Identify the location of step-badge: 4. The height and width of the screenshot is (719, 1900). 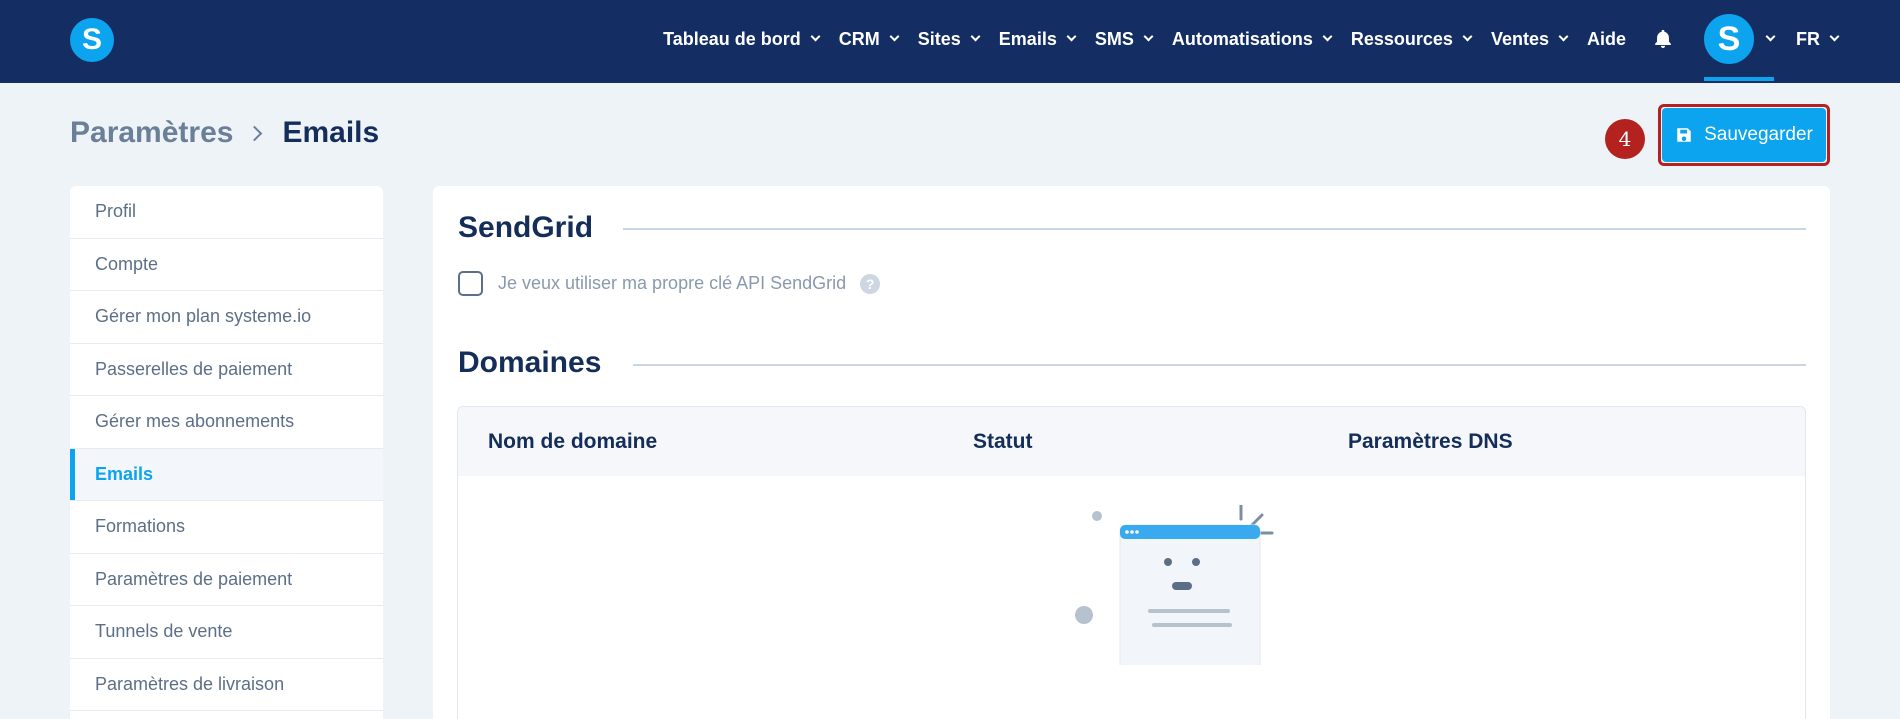
(1625, 139).